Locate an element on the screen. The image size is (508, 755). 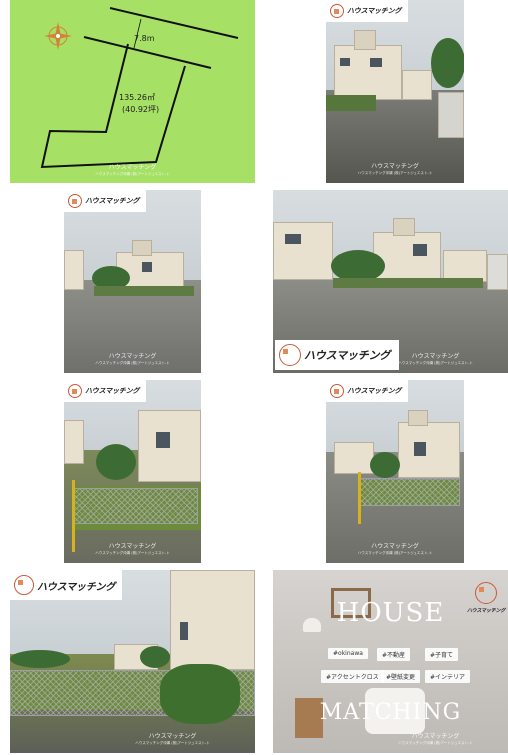
compass-rose-icon is located at coordinates (58, 36).